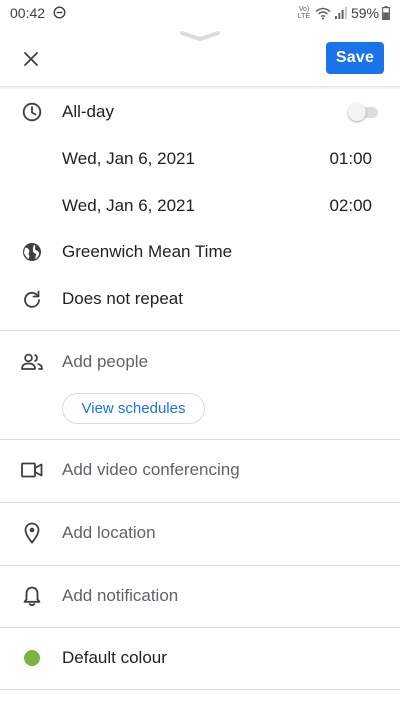 The height and width of the screenshot is (711, 400). Describe the element at coordinates (120, 596) in the screenshot. I see `add-notification: Add notification` at that location.